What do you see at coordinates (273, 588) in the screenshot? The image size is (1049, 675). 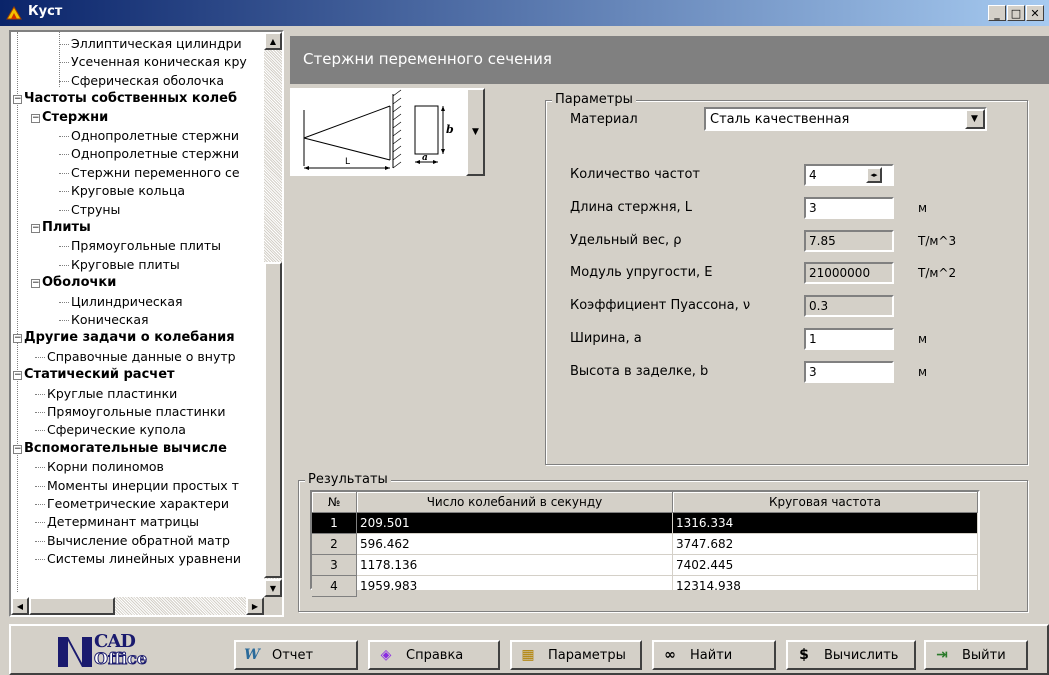 I see `scroll-down-icon: ▼` at bounding box center [273, 588].